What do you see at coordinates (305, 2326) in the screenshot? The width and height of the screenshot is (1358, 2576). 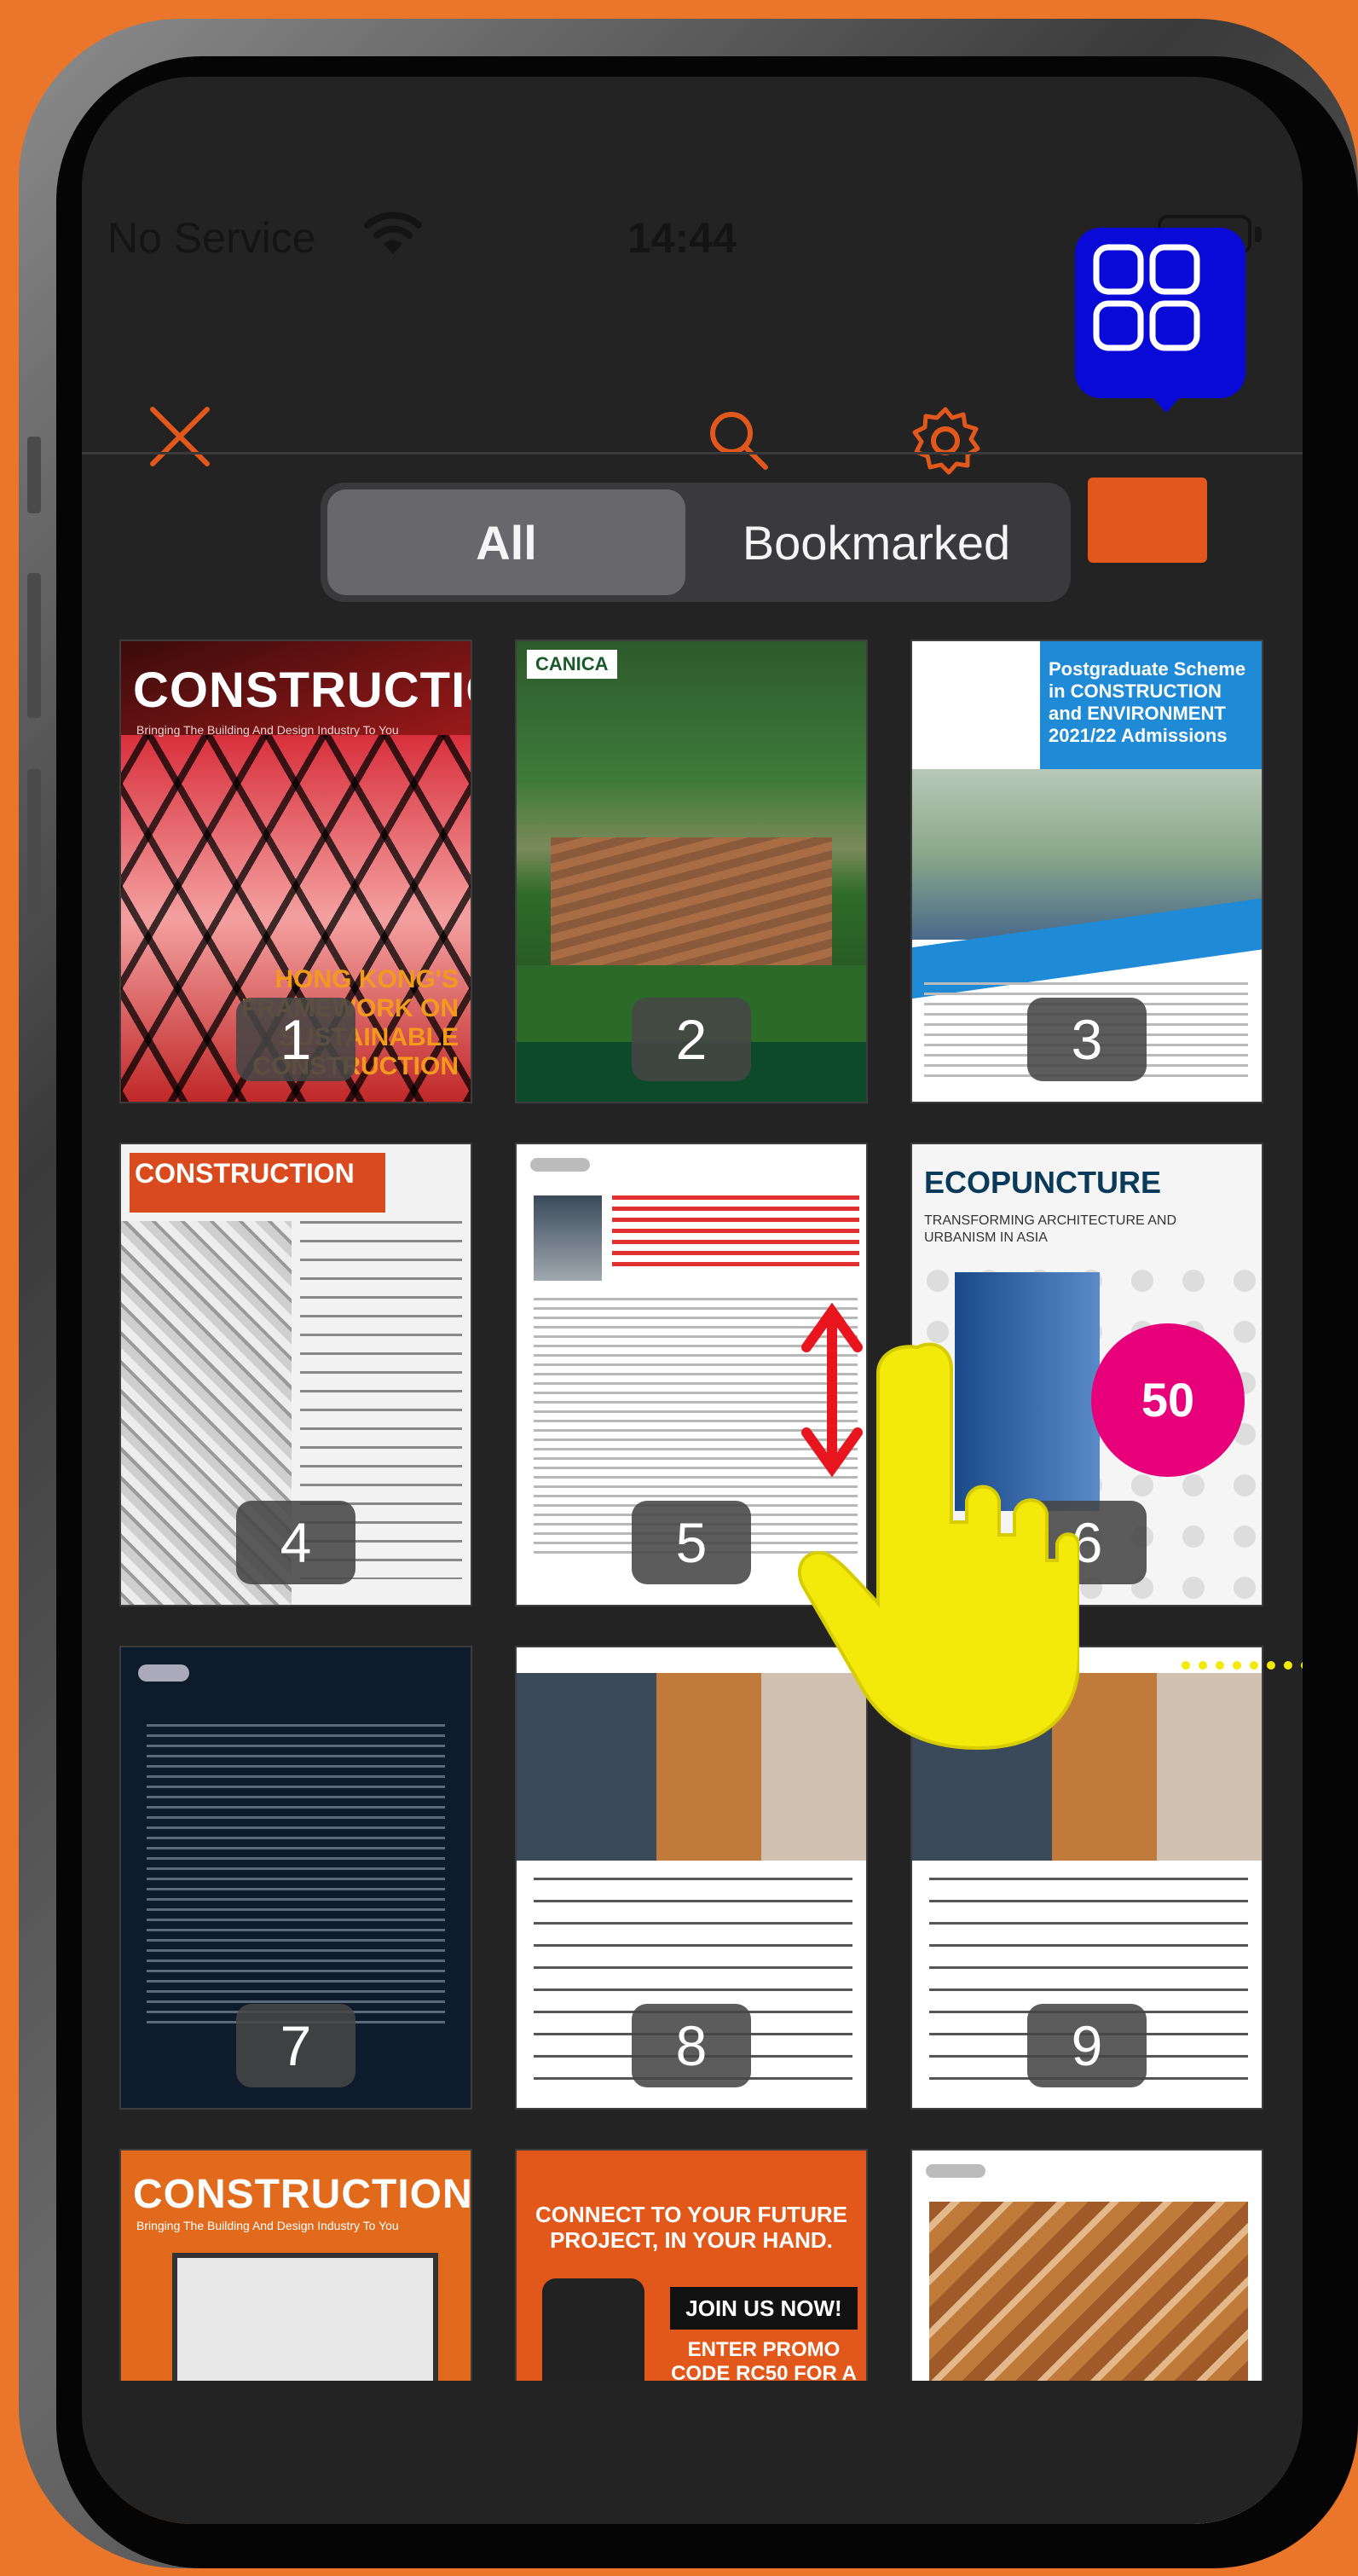 I see `devices-image` at bounding box center [305, 2326].